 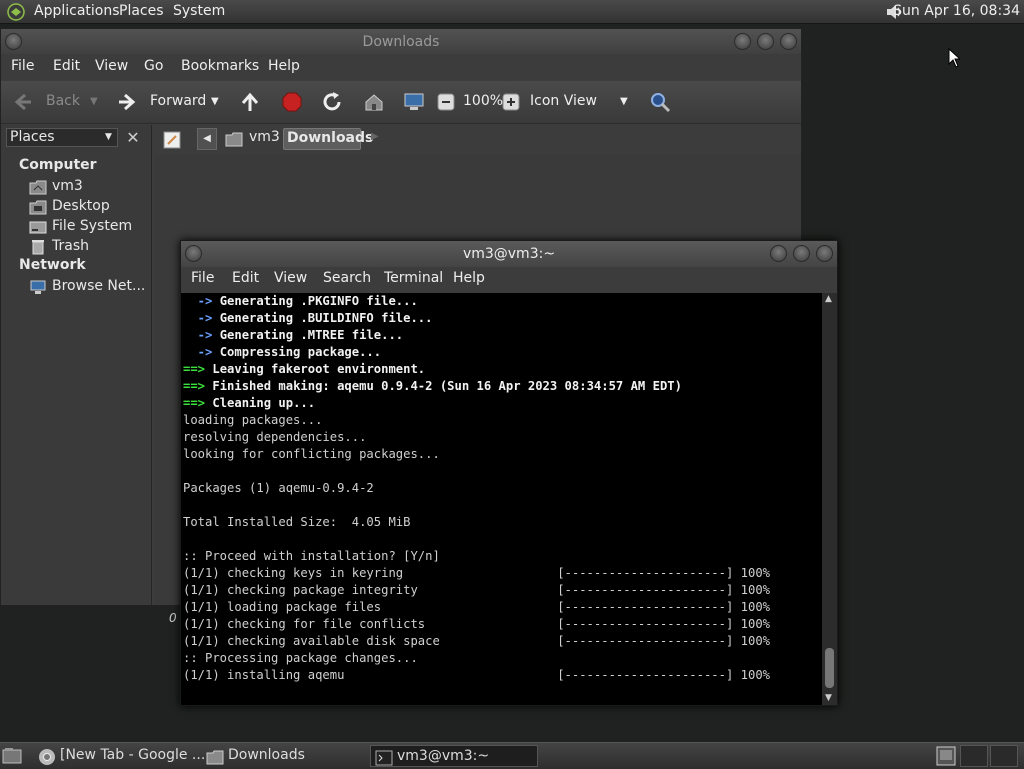 I want to click on menu-go: Go, so click(x=153, y=66).